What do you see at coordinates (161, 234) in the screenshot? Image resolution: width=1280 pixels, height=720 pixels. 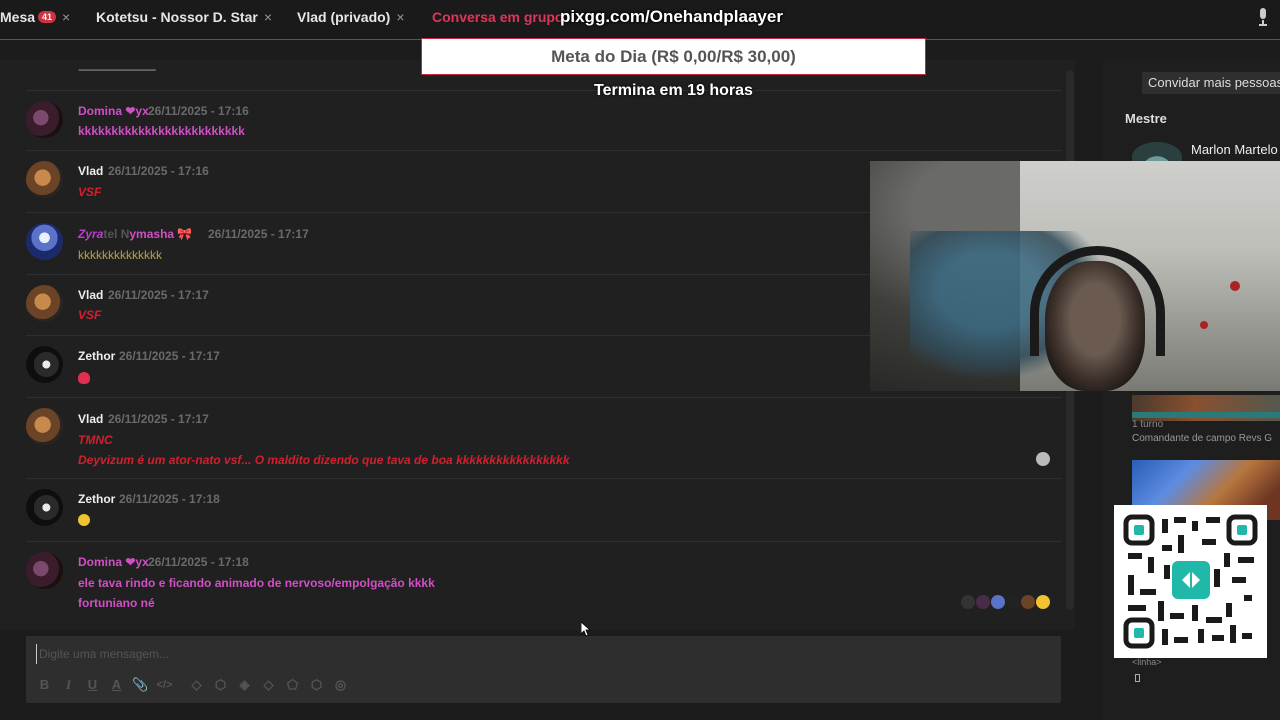 I see `username-part: ymasha 🎀` at bounding box center [161, 234].